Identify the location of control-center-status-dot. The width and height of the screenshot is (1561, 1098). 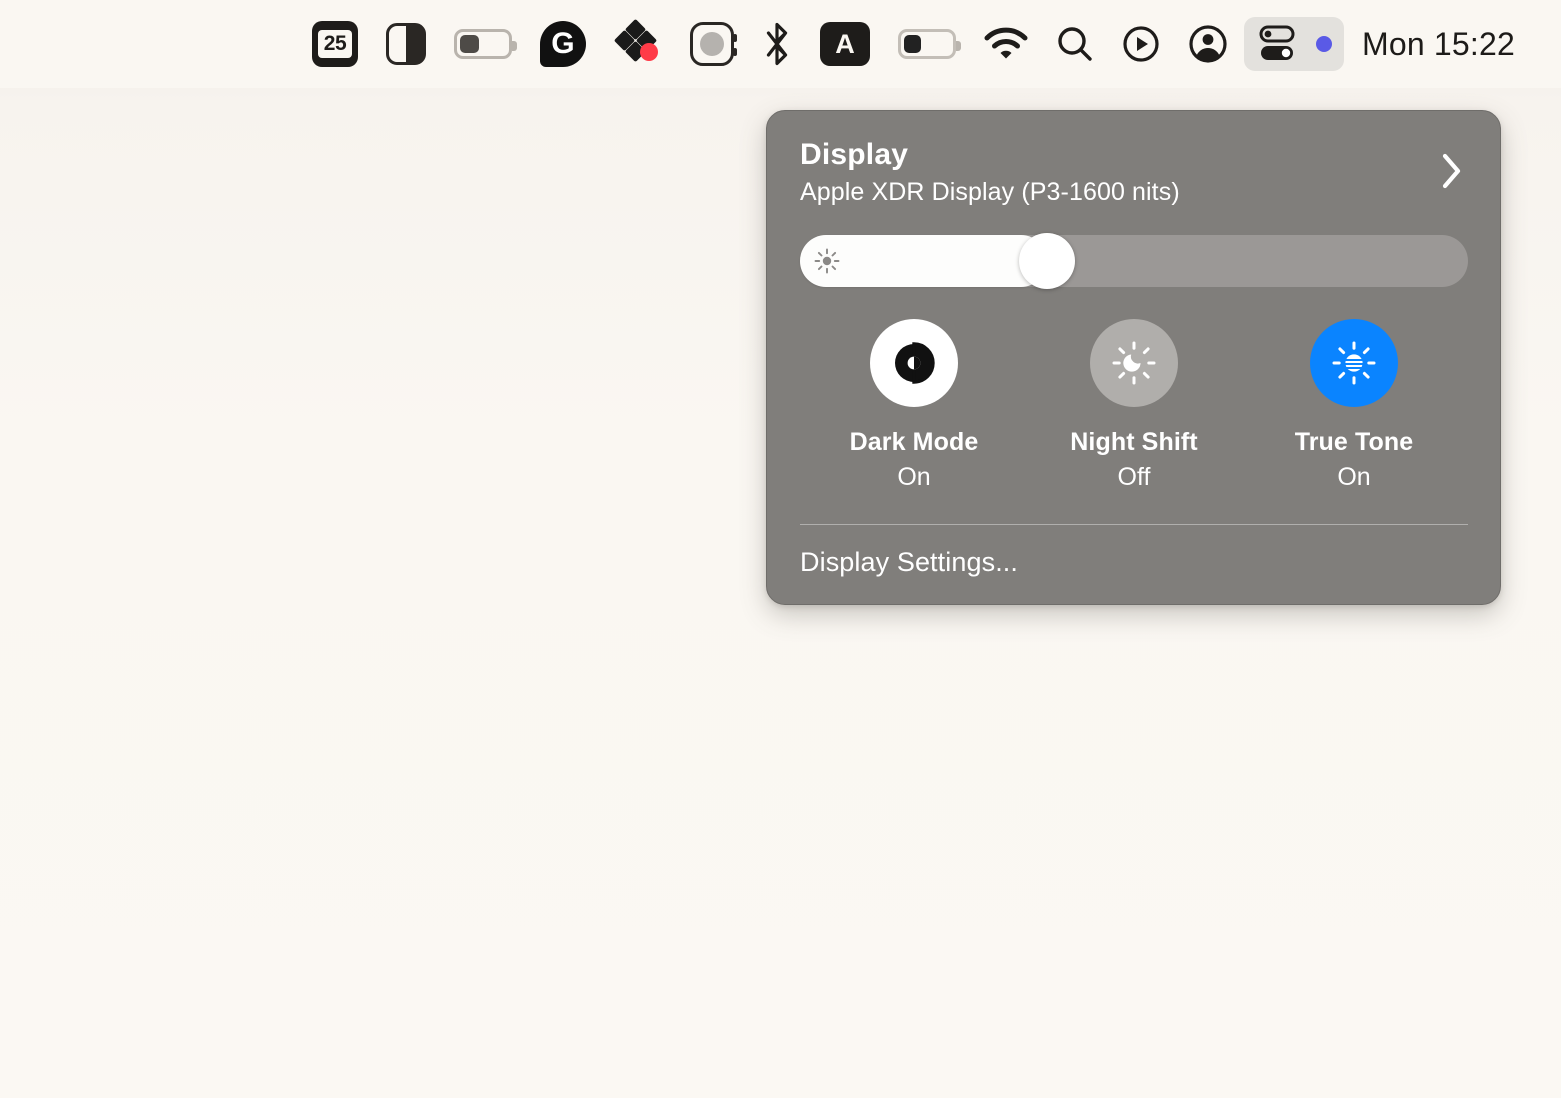
(1323, 44).